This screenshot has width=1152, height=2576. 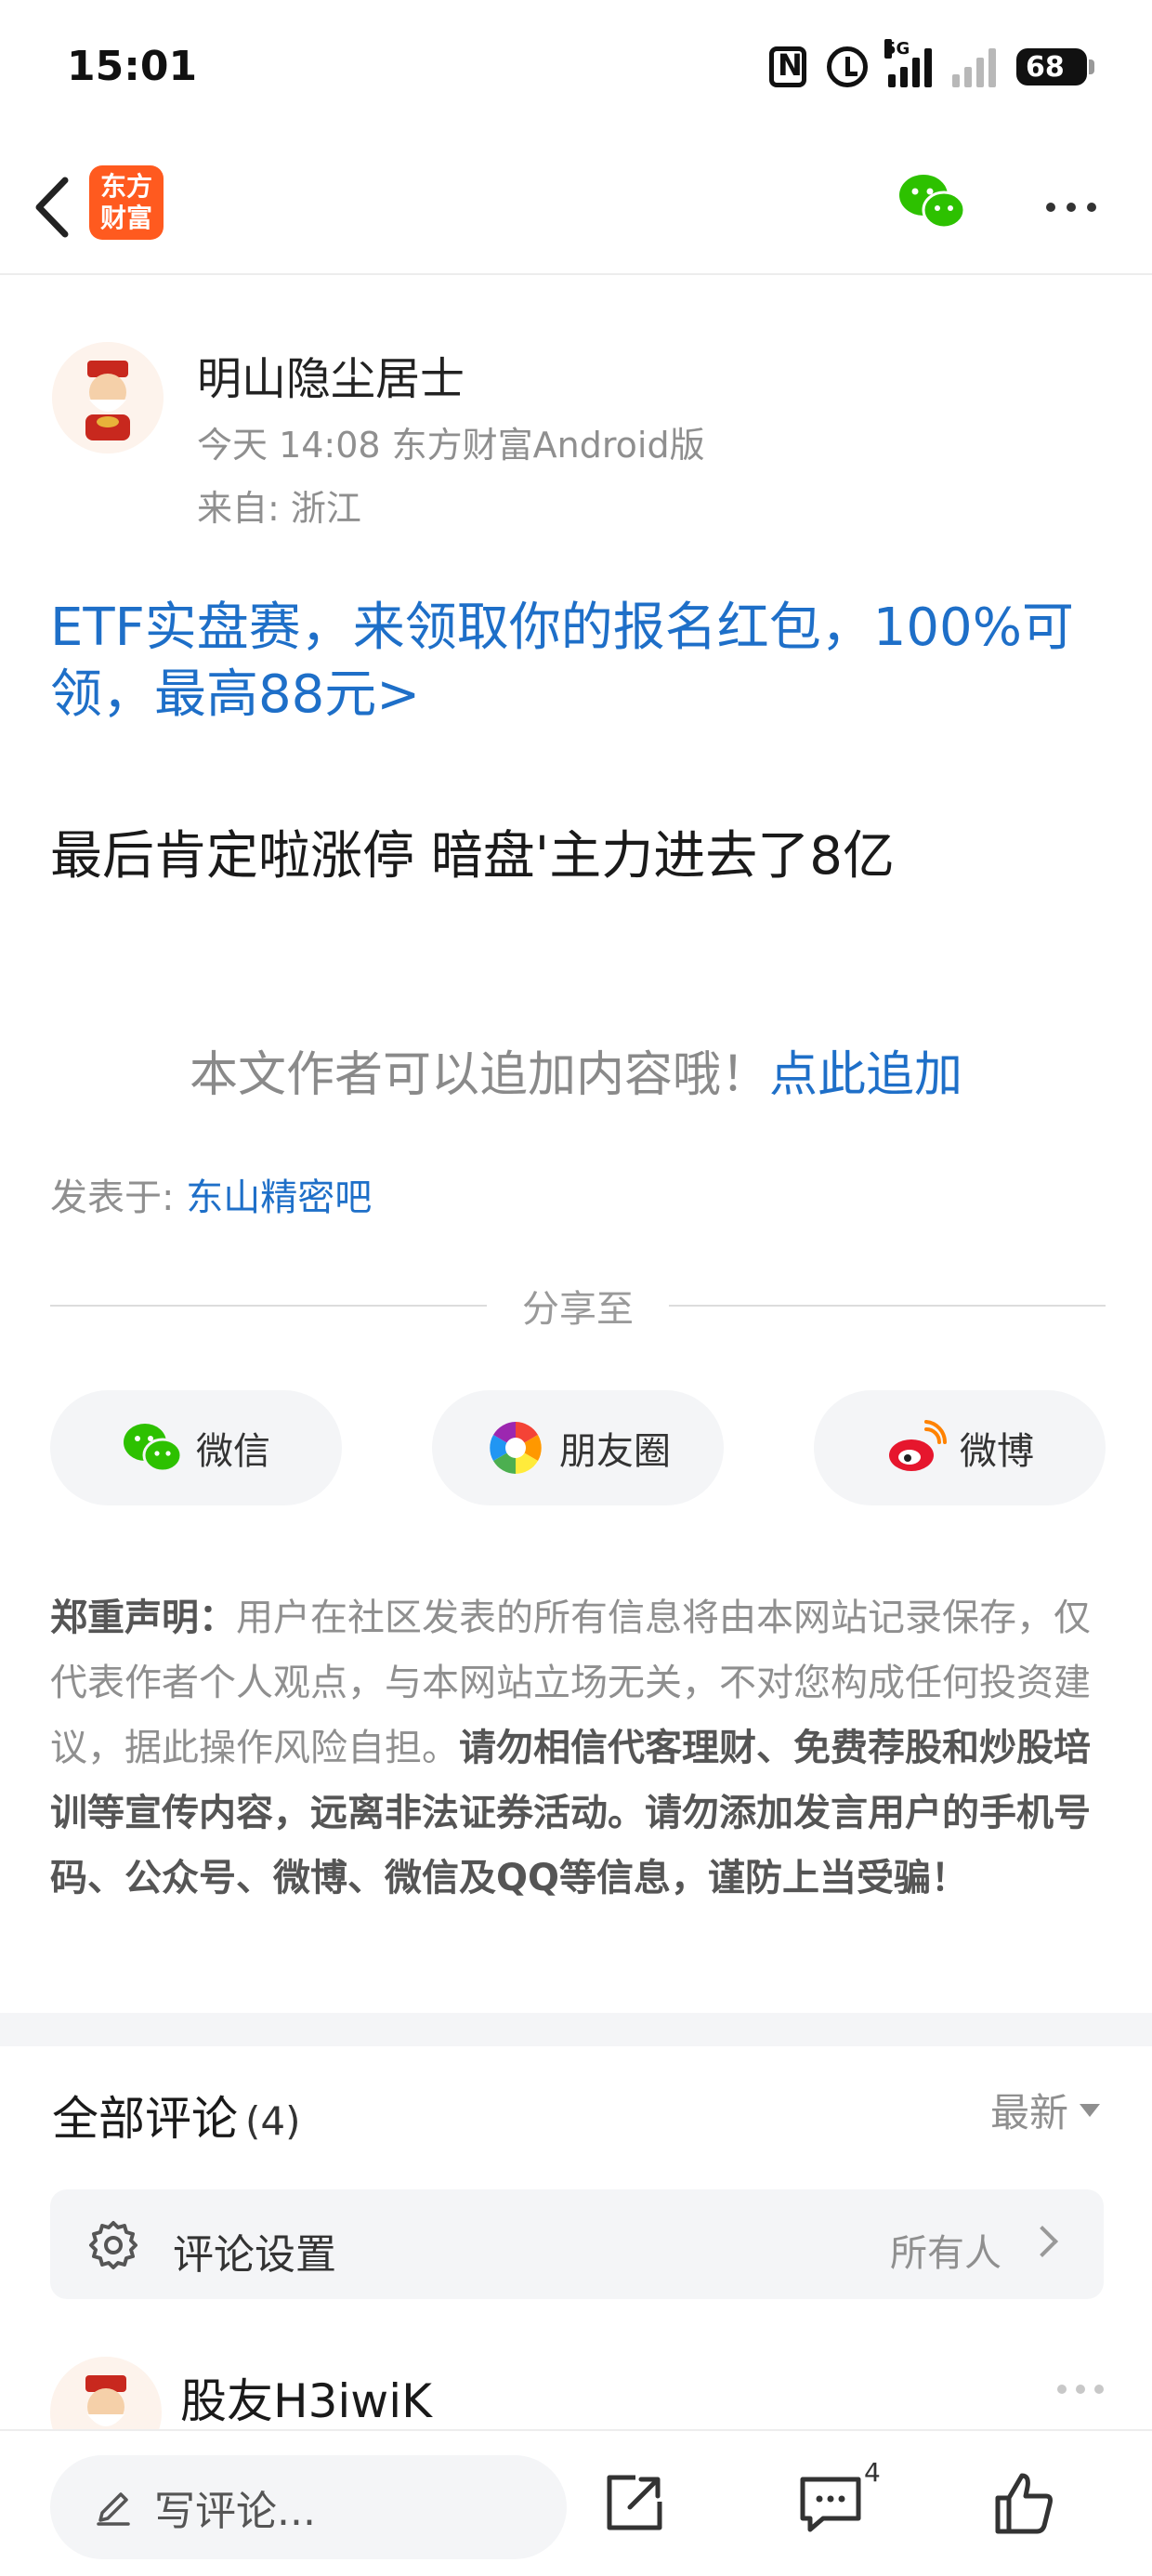 I want to click on weibo-icon, so click(x=918, y=1445).